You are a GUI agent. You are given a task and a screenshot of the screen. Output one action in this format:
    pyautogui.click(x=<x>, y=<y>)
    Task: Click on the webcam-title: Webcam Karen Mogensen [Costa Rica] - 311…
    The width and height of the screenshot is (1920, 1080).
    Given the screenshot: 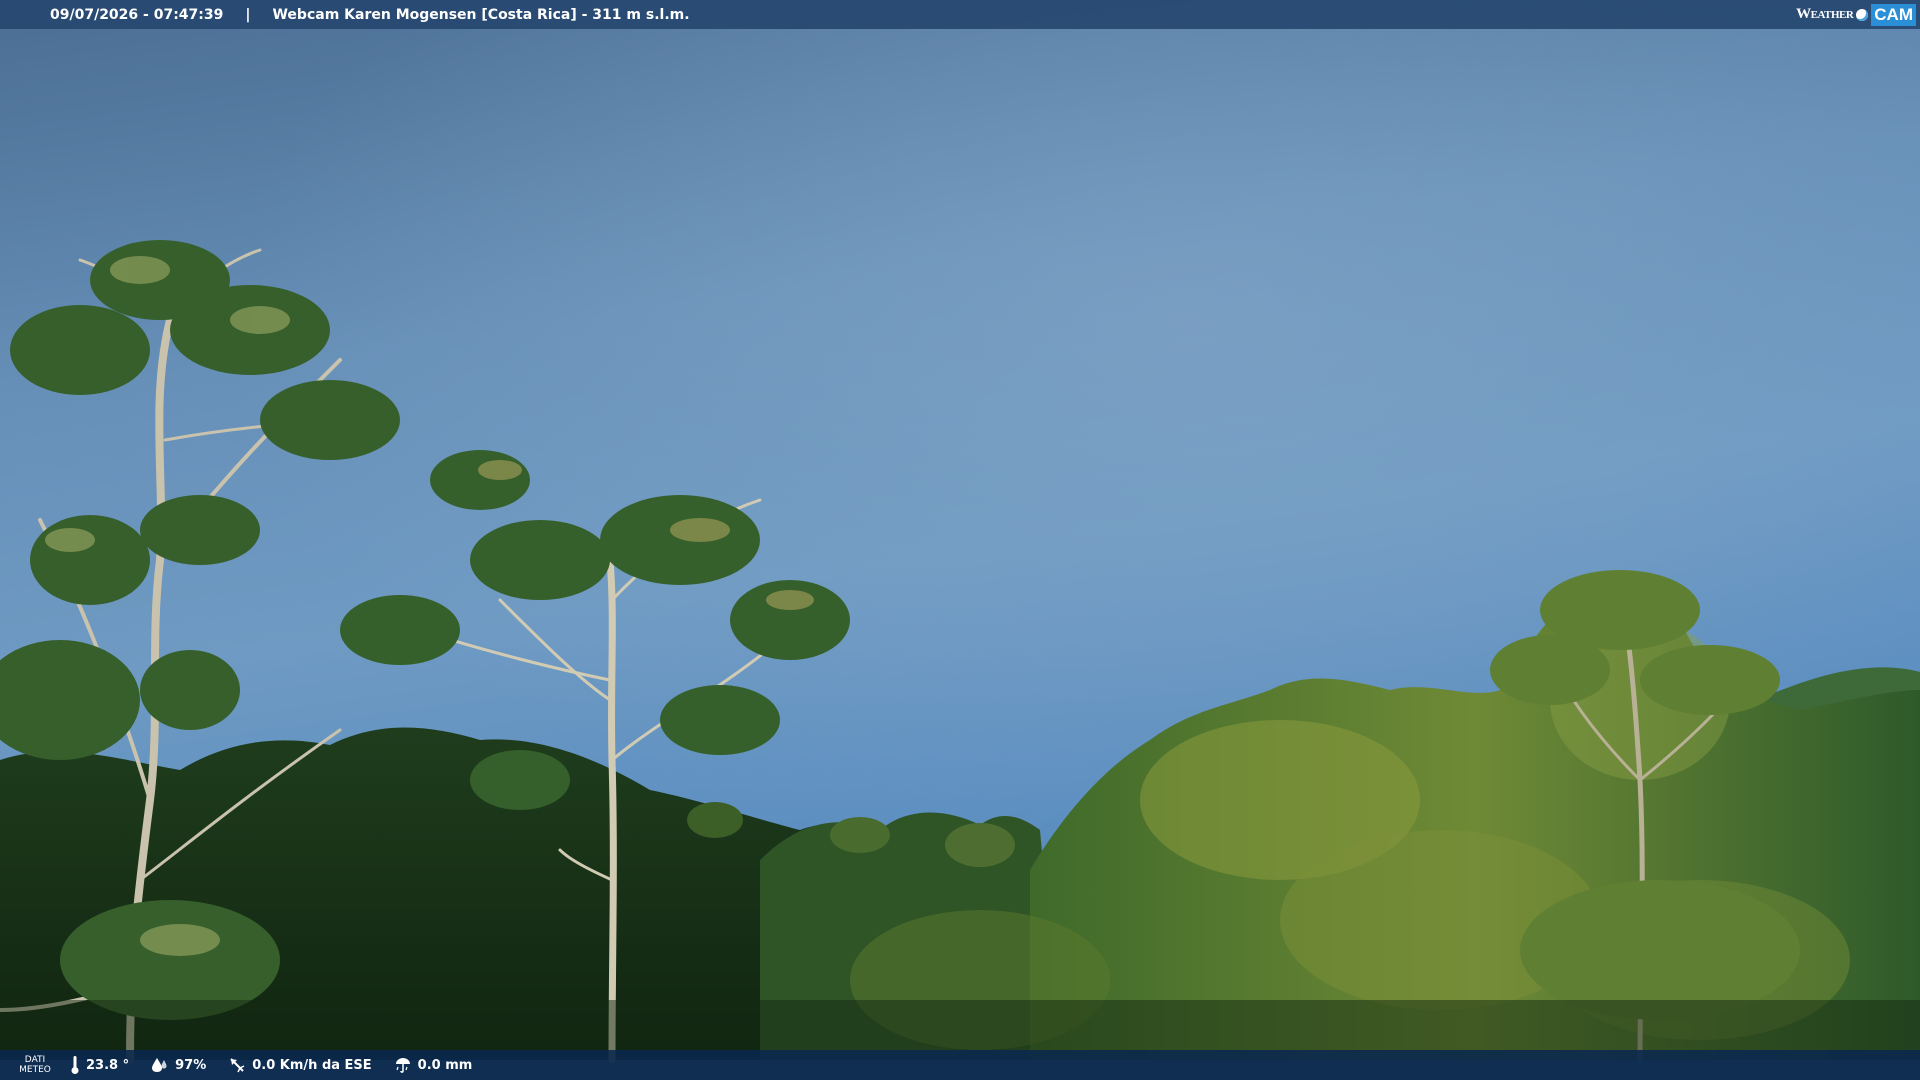 What is the action you would take?
    pyautogui.click(x=481, y=14)
    